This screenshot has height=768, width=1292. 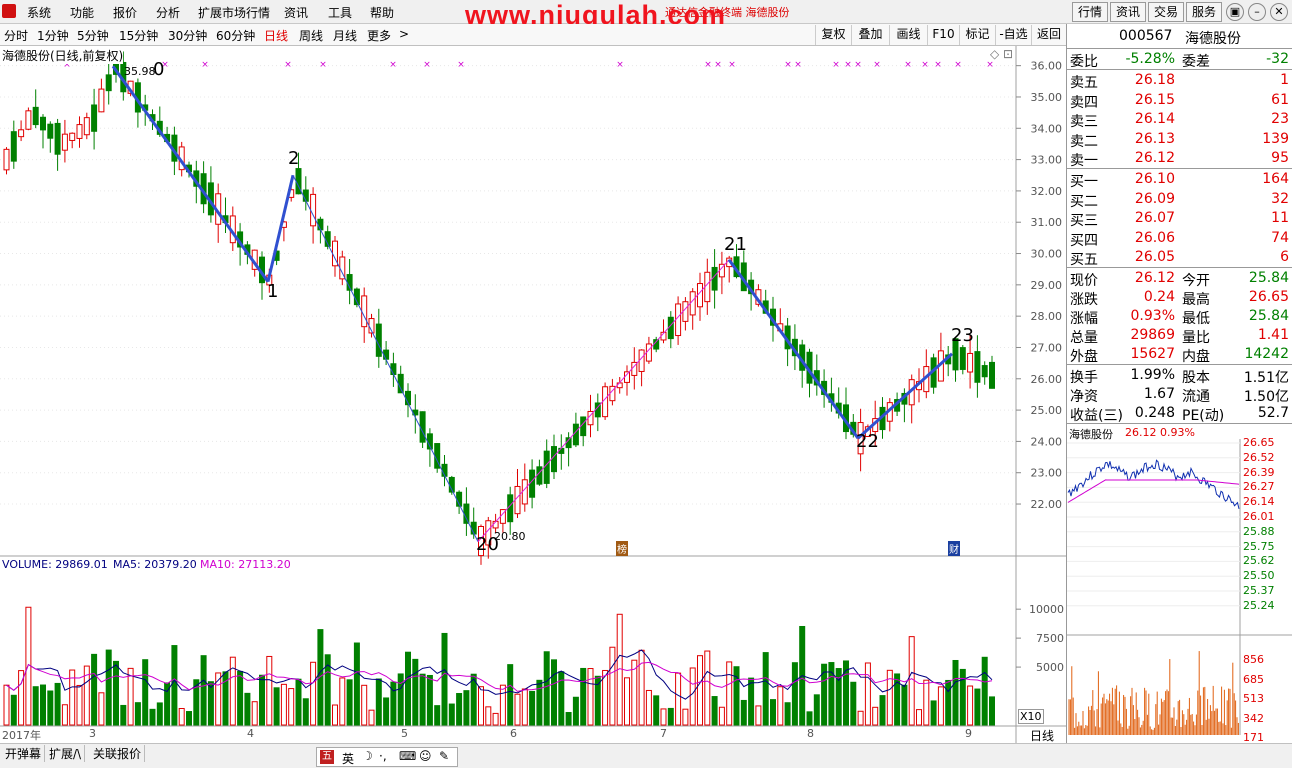 What do you see at coordinates (296, 12) in the screenshot?
I see `menu-news: 资讯` at bounding box center [296, 12].